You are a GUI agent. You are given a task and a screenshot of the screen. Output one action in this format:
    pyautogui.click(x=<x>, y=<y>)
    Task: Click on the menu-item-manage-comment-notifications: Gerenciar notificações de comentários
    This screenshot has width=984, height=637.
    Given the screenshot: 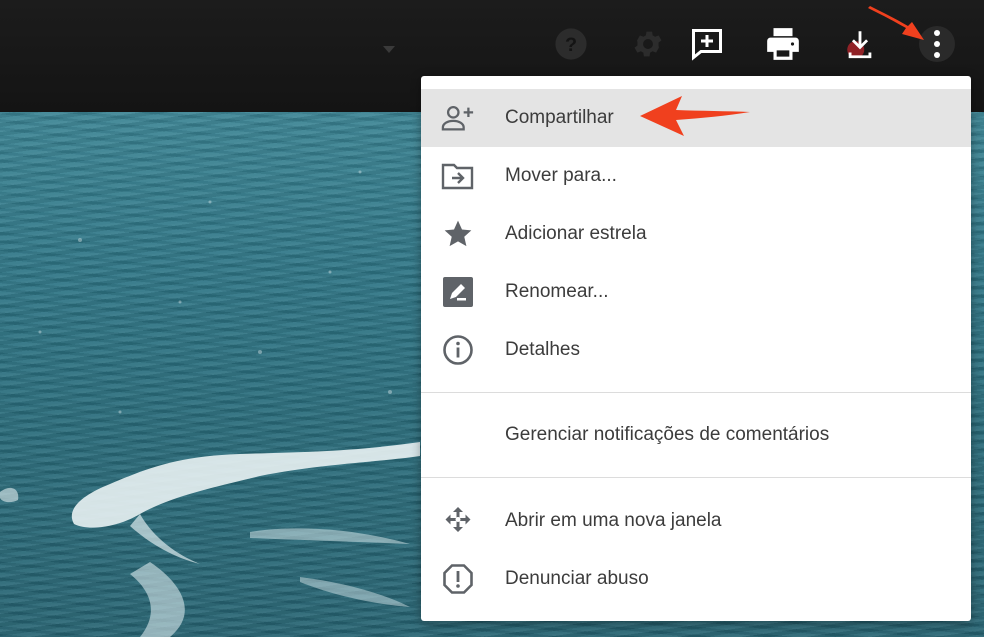 What is the action you would take?
    pyautogui.click(x=696, y=435)
    